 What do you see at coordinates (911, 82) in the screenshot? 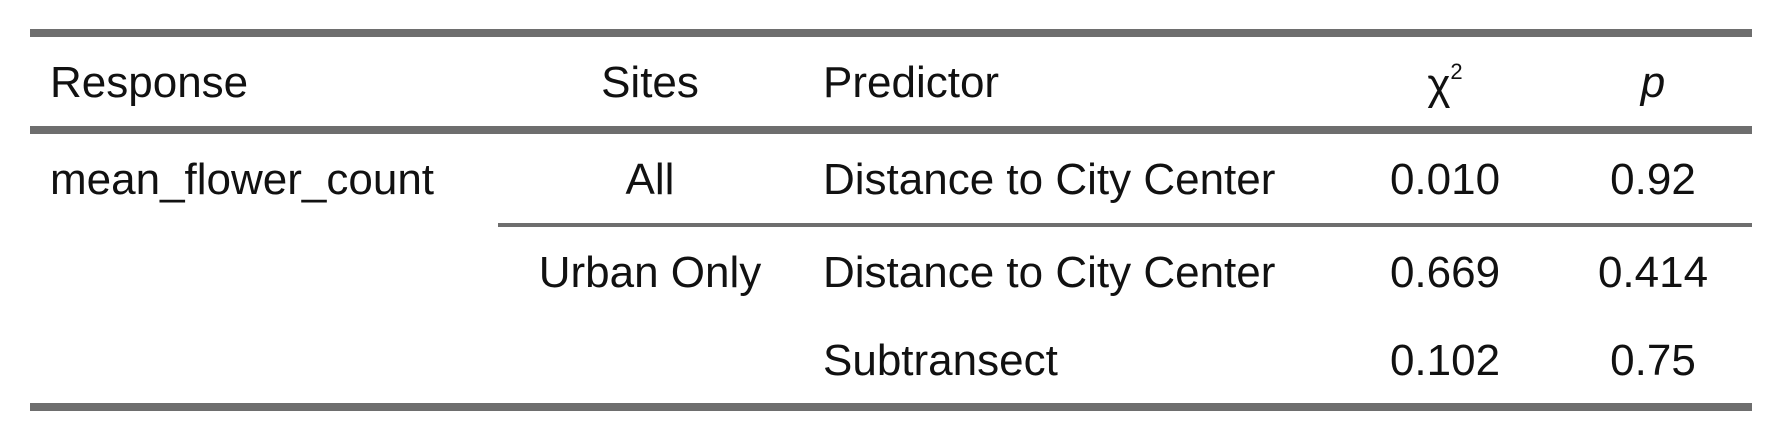
I see `header-predictor: Predictor` at bounding box center [911, 82].